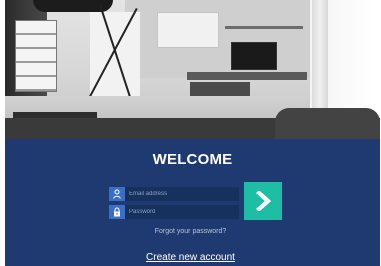  I want to click on user-icon, so click(117, 194).